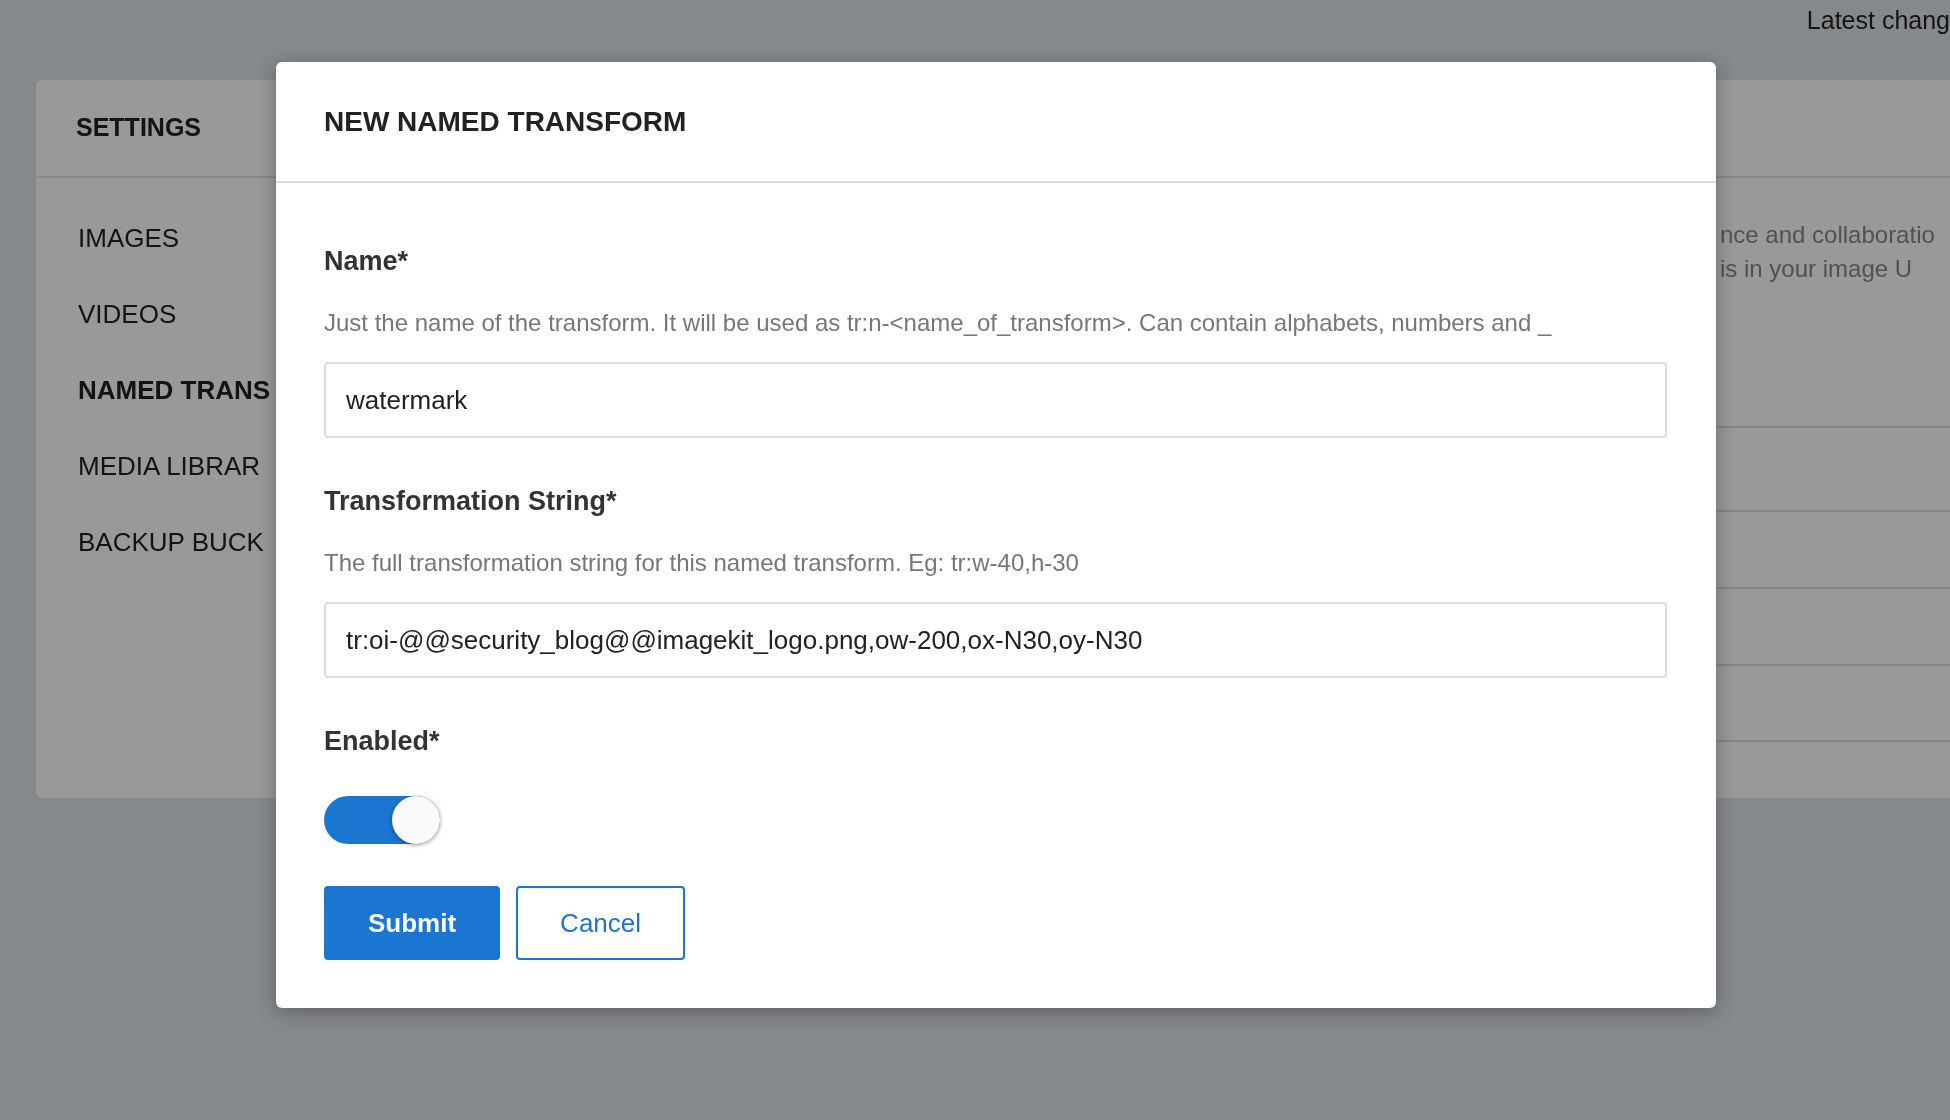 Image resolution: width=1950 pixels, height=1120 pixels. What do you see at coordinates (601, 923) in the screenshot?
I see `cancel-button: Cancel` at bounding box center [601, 923].